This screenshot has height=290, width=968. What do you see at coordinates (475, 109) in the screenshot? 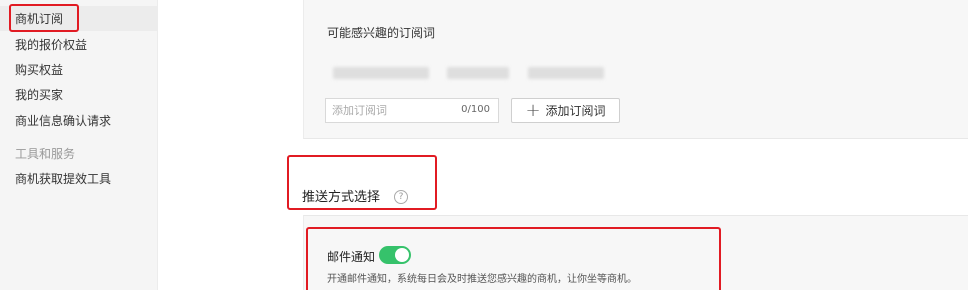
I see `keyword-counter: 0/100` at bounding box center [475, 109].